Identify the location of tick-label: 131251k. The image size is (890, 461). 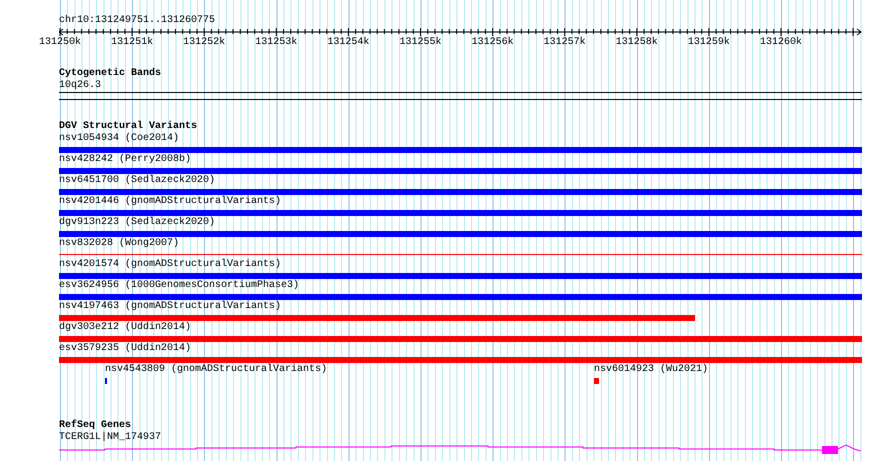
(132, 43).